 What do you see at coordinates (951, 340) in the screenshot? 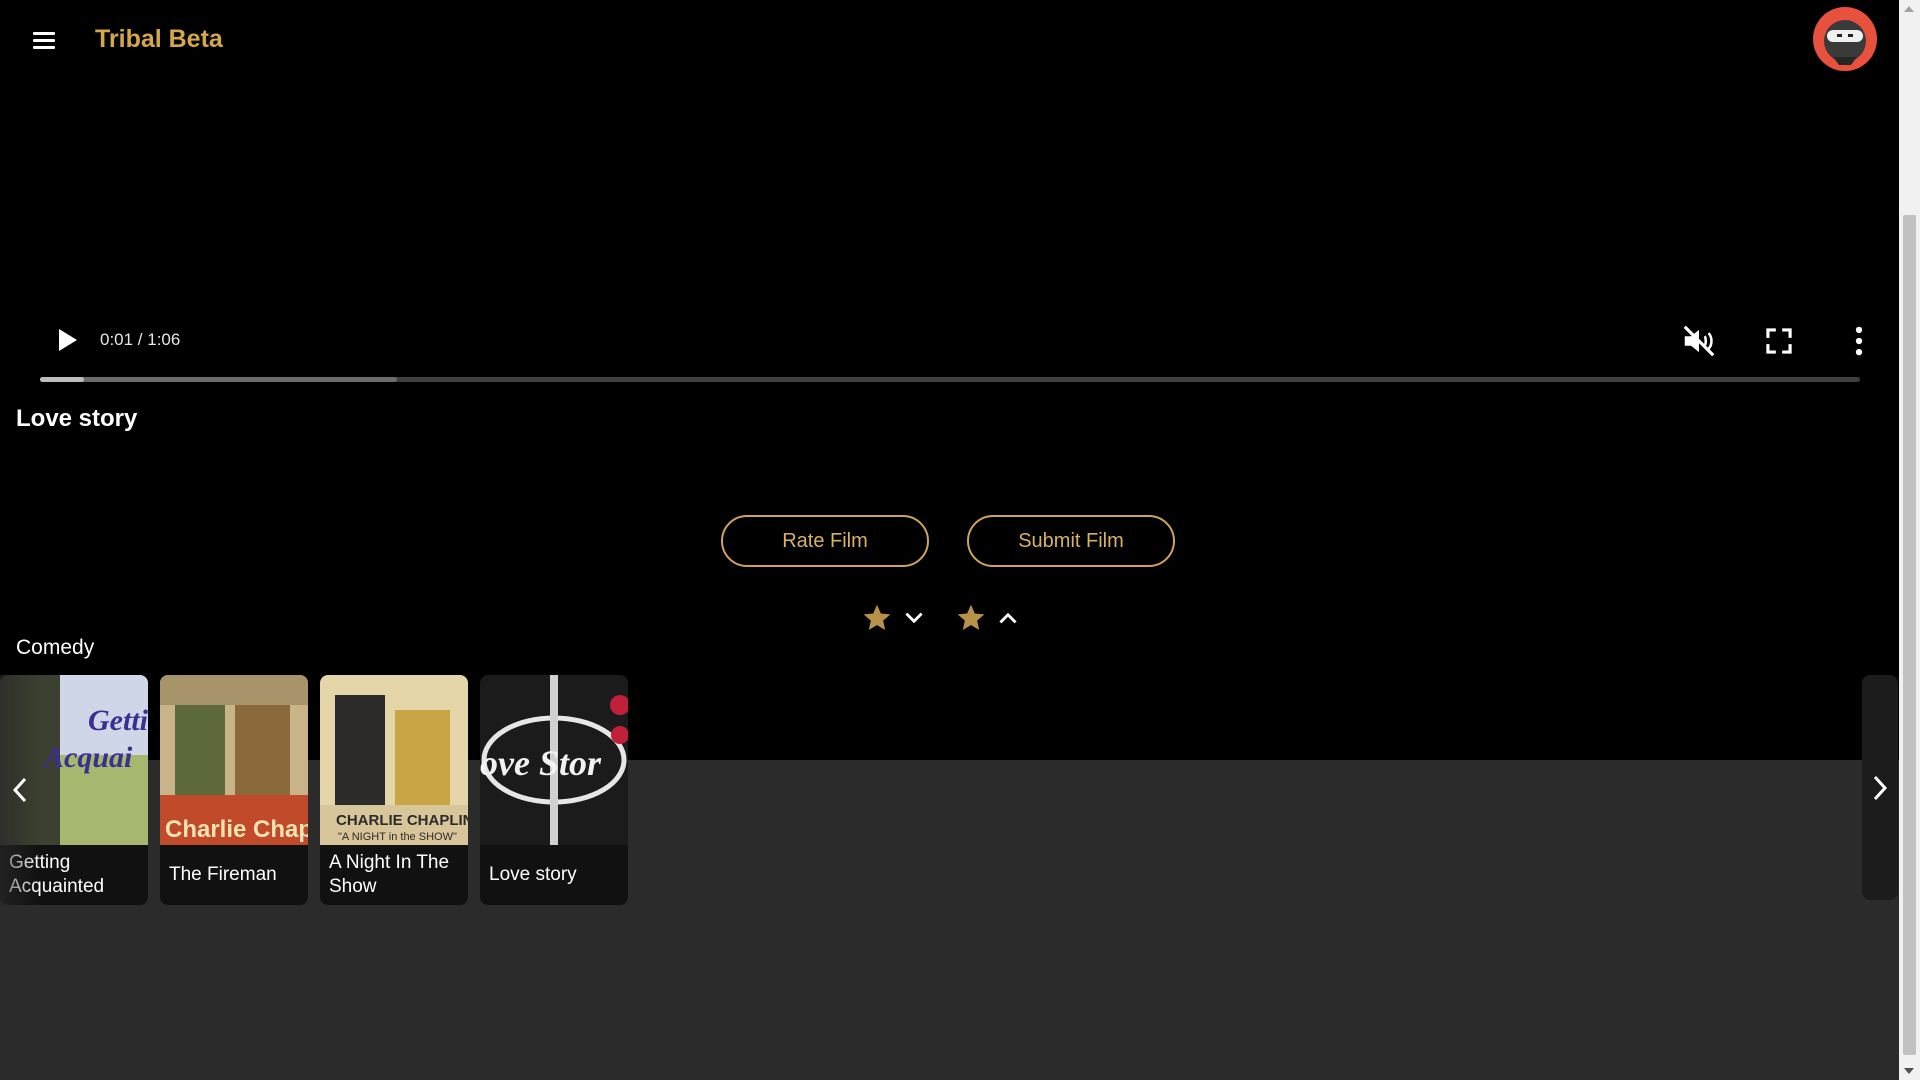
I see `video-controls: 0:01 / 1:06` at bounding box center [951, 340].